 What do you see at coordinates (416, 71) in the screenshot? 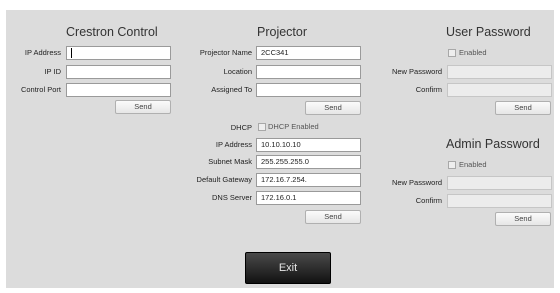
I see `user-new-password-label: New Password` at bounding box center [416, 71].